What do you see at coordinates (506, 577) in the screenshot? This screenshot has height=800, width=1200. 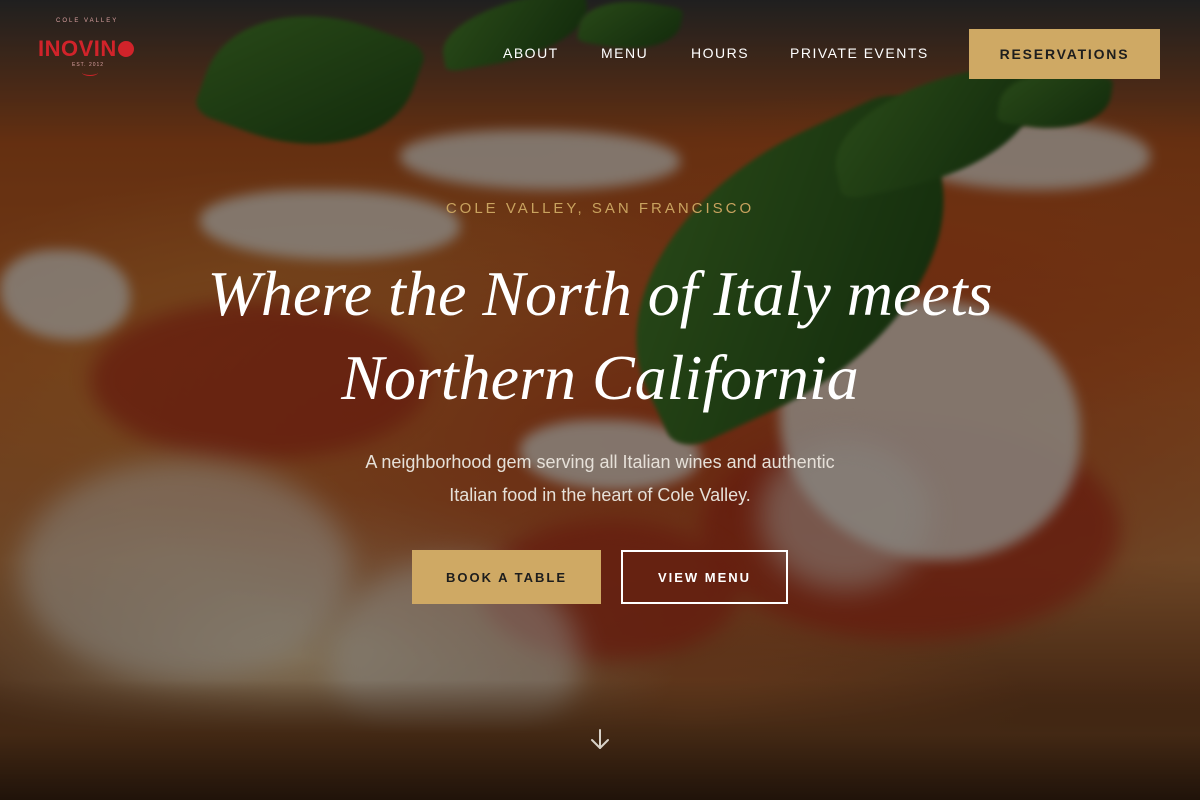 I see `book-a-table-button: BOOK A TABLE` at bounding box center [506, 577].